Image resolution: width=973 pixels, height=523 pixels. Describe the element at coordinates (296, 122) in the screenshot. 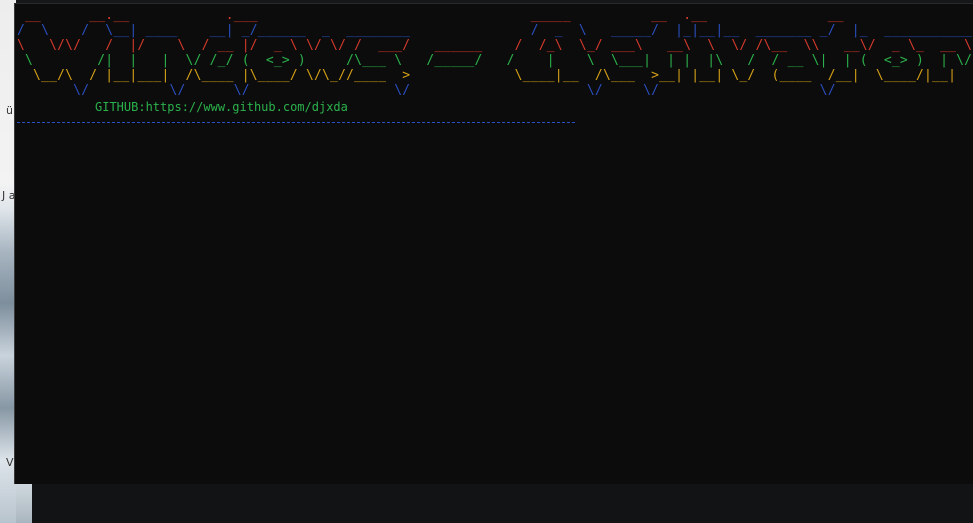

I see `dashed-divider` at that location.